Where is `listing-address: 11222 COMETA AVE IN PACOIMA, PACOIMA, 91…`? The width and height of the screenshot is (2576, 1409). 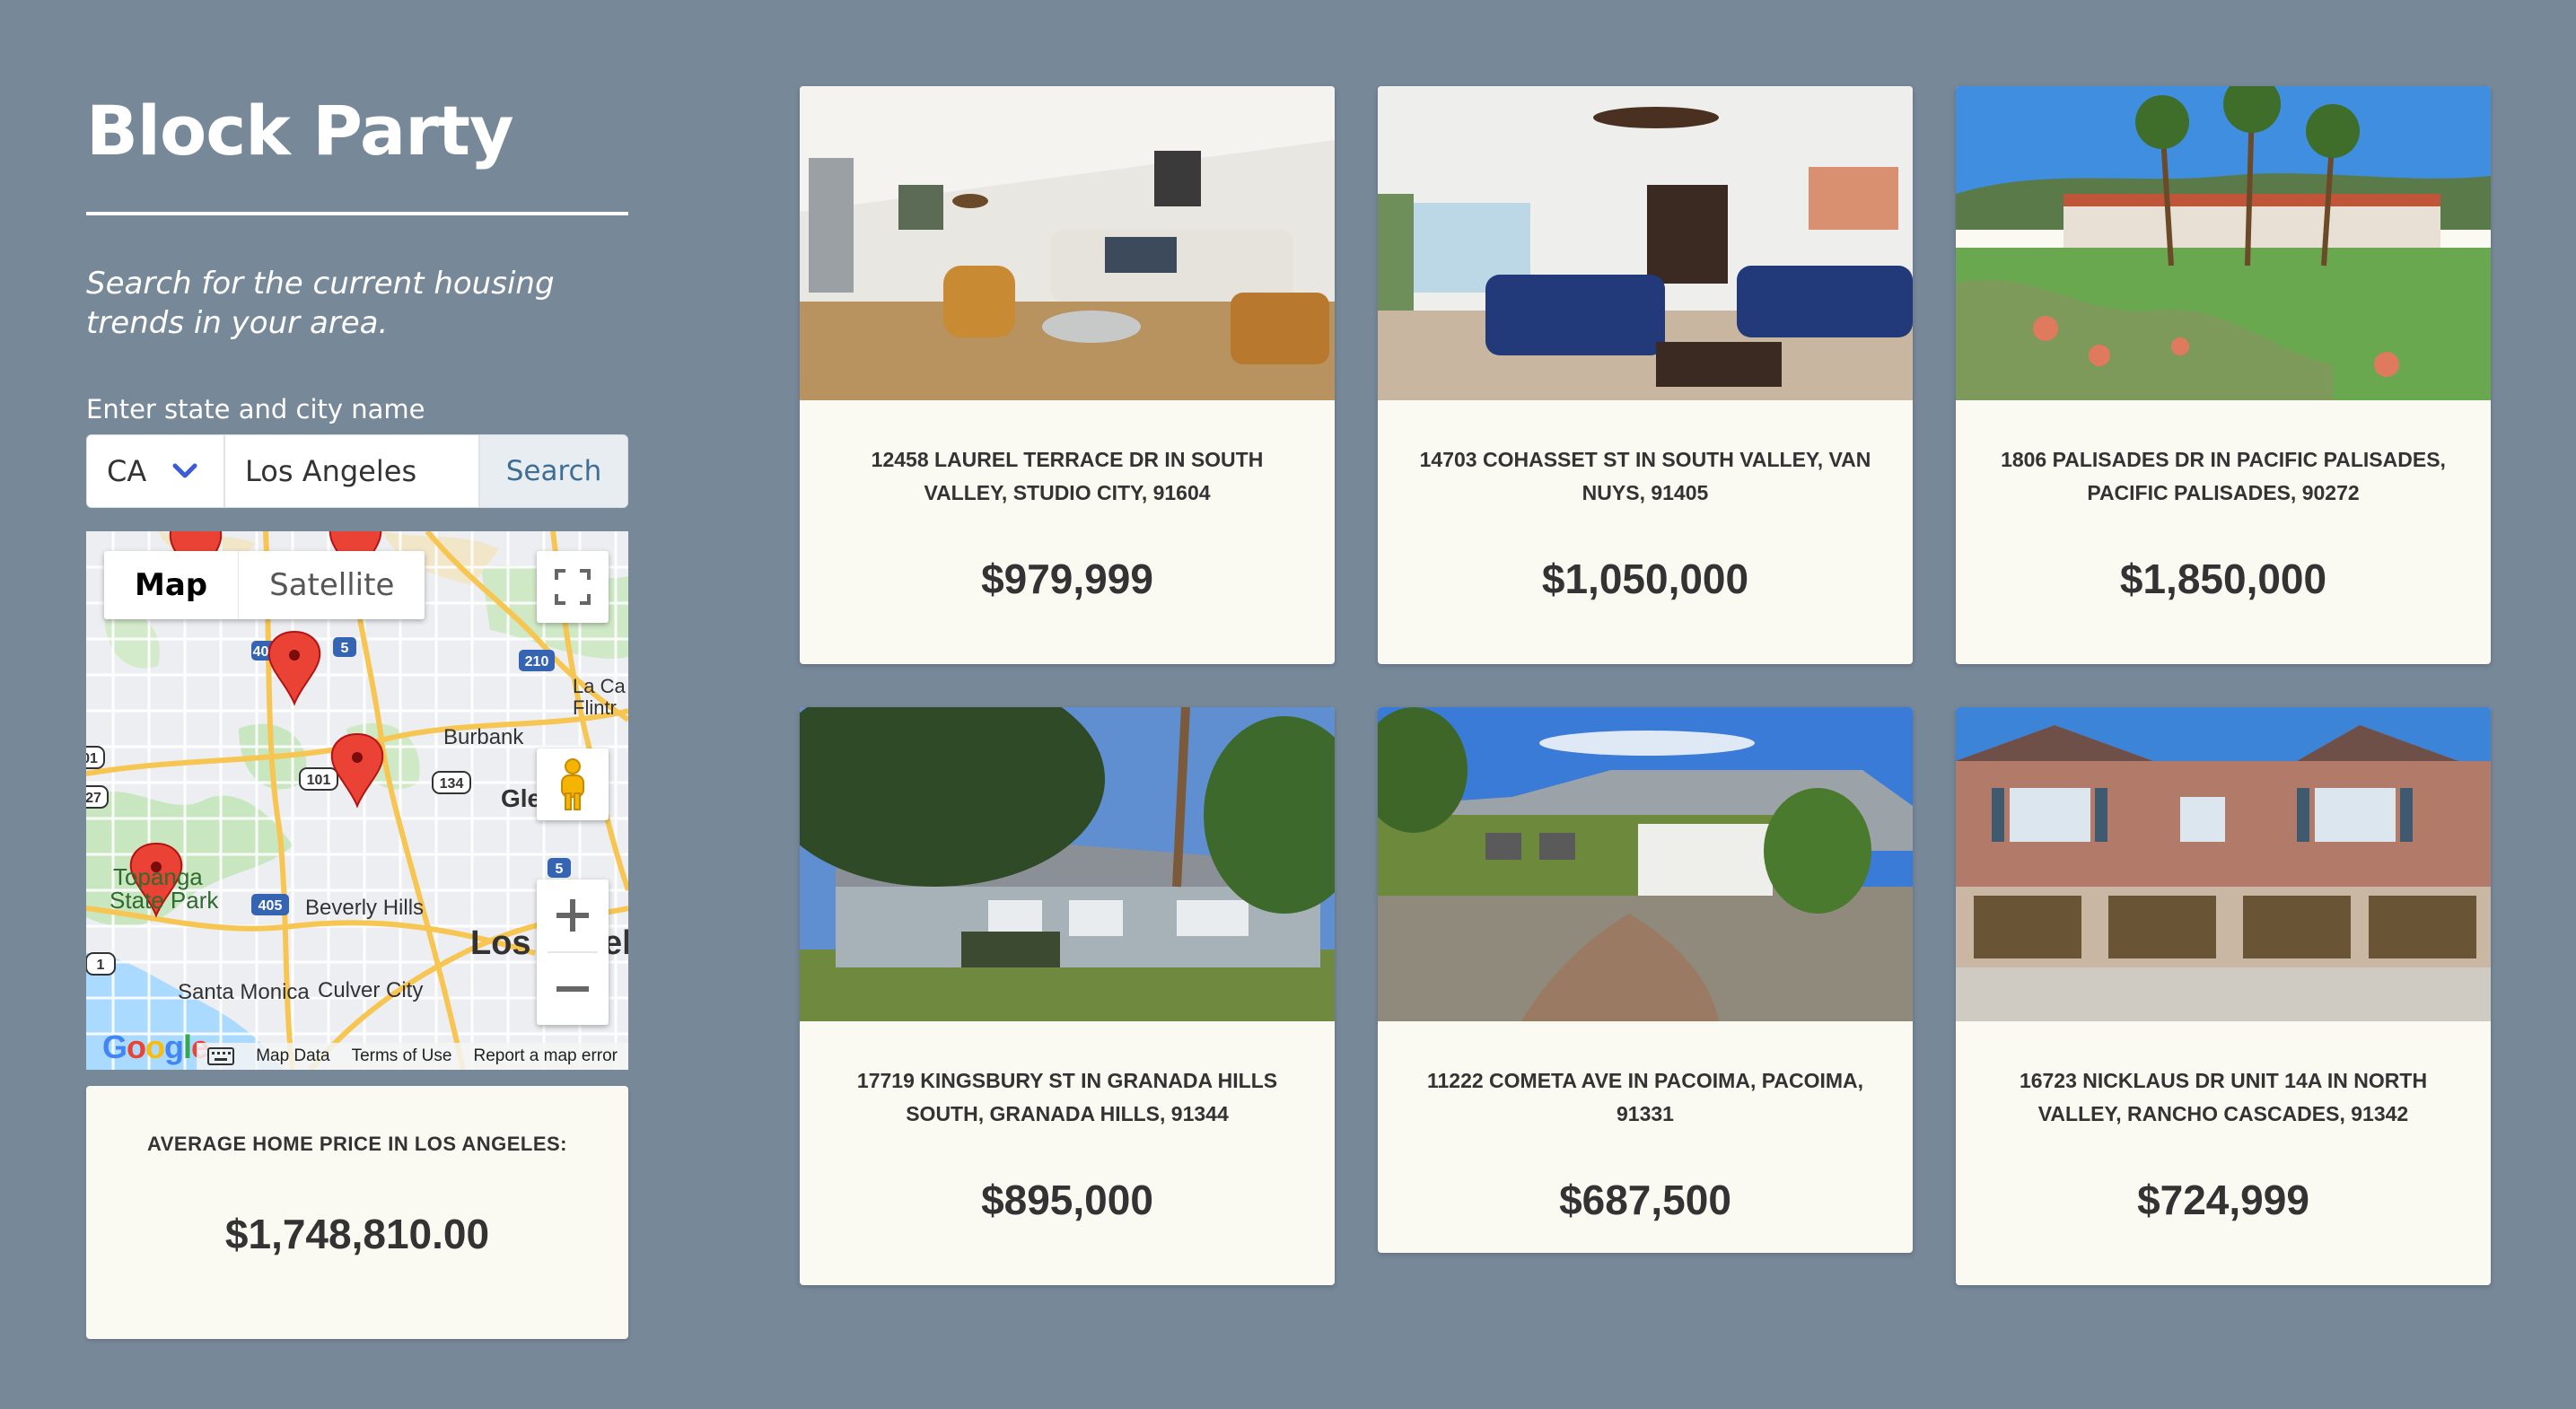 listing-address: 11222 COMETA AVE IN PACOIMA, PACOIMA, 91… is located at coordinates (1645, 1097).